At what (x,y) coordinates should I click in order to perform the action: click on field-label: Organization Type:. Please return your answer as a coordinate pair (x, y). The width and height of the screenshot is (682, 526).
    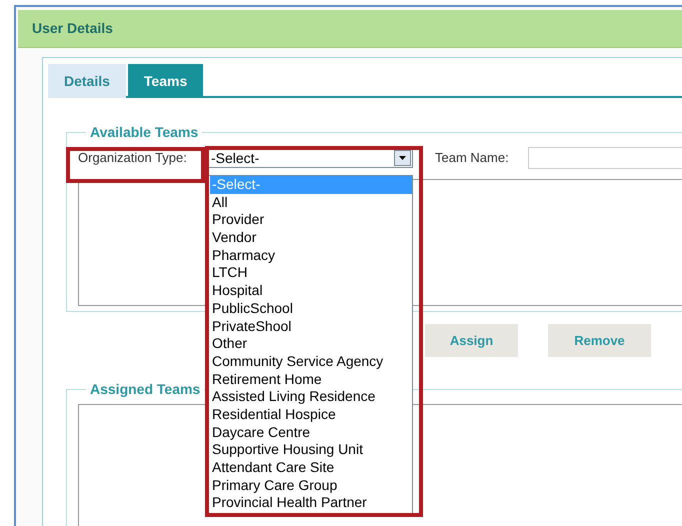
    Looking at the image, I should click on (133, 158).